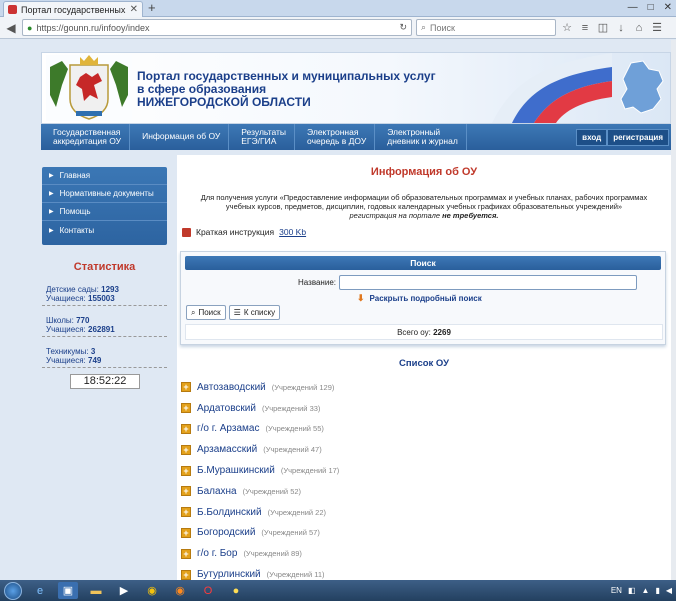 The height and width of the screenshot is (601, 676). What do you see at coordinates (657, 27) in the screenshot?
I see `menu-icon: ☰` at bounding box center [657, 27].